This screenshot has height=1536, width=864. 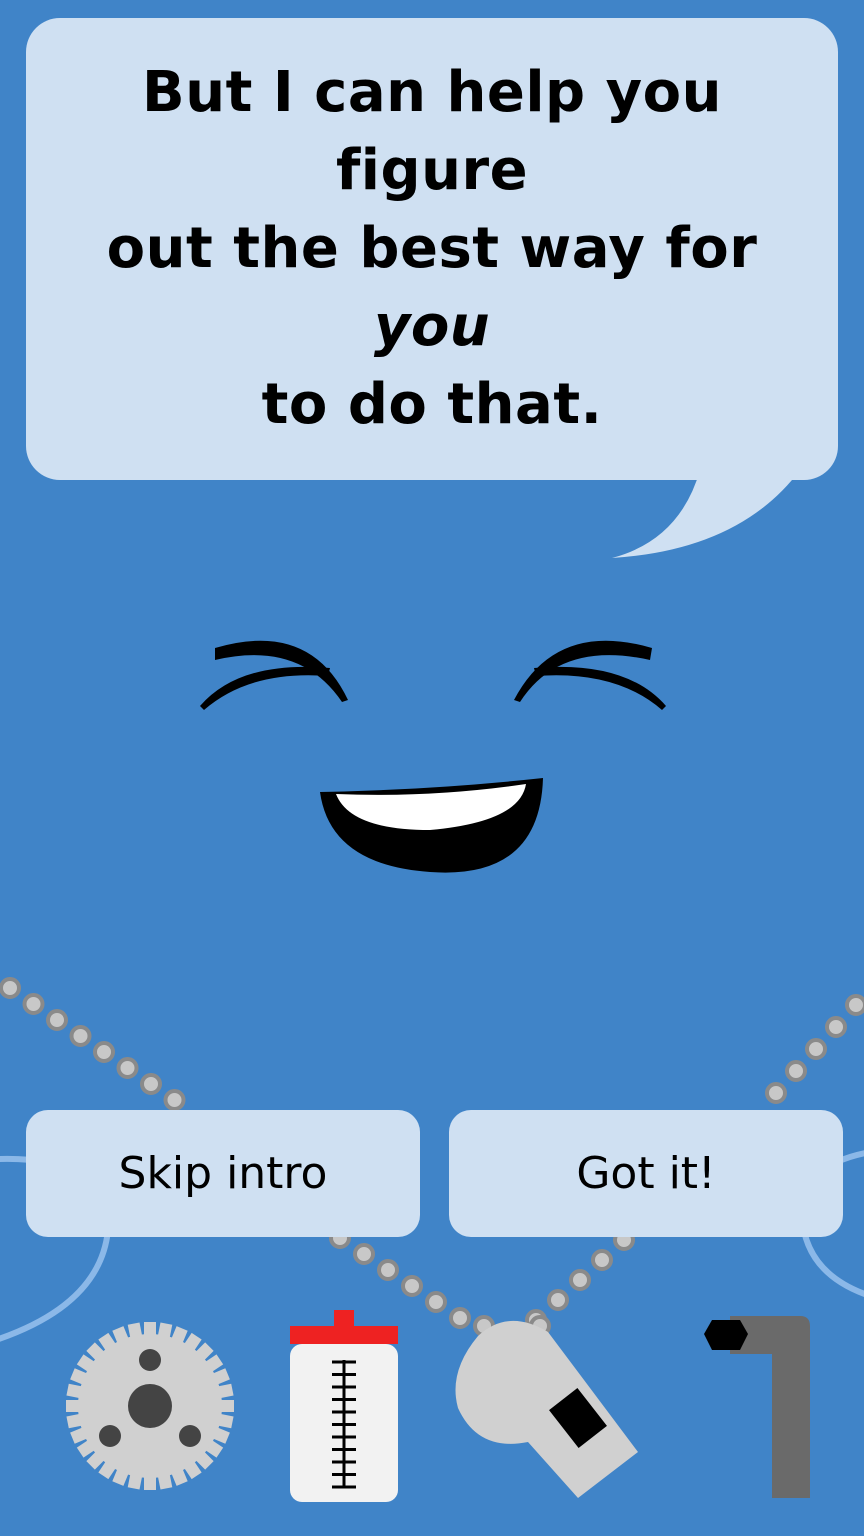 I want to click on water-bottle-icon, so click(x=344, y=1406).